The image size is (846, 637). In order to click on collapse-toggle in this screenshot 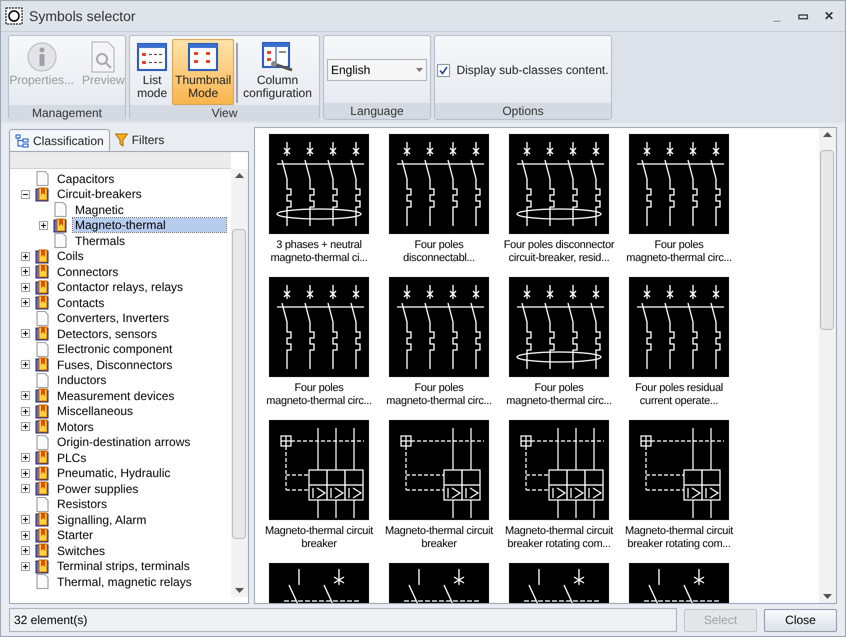, I will do `click(25, 194)`.